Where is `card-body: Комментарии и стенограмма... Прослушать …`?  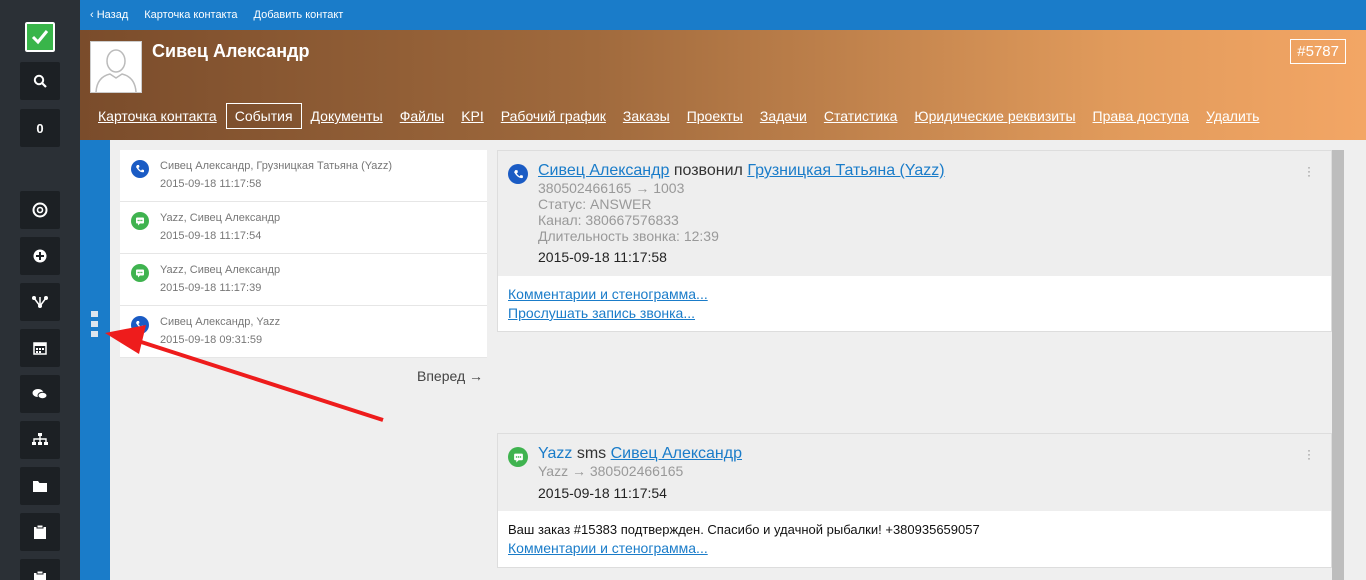
card-body: Комментарии и стенограмма... Прослушать … is located at coordinates (914, 304).